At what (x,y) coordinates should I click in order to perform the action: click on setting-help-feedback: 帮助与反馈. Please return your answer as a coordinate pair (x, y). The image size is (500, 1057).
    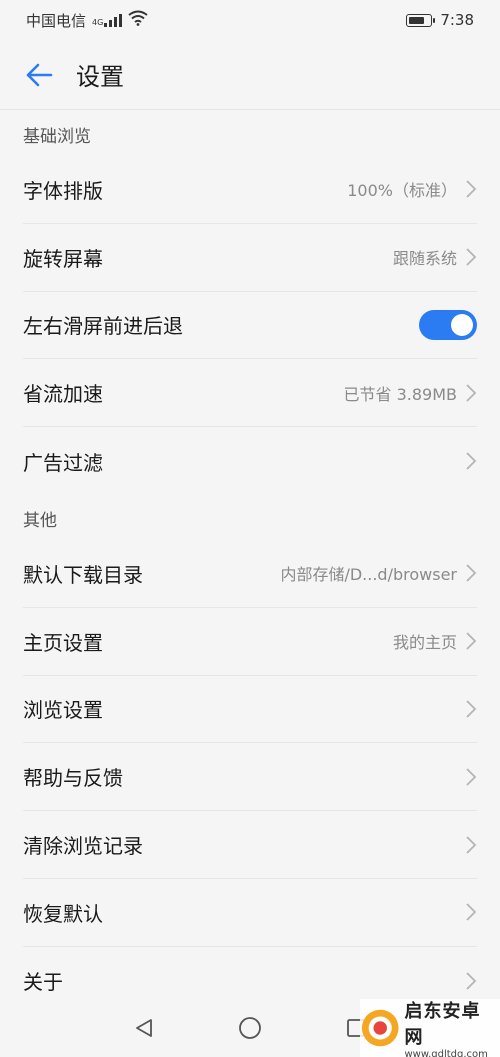
    Looking at the image, I should click on (250, 777).